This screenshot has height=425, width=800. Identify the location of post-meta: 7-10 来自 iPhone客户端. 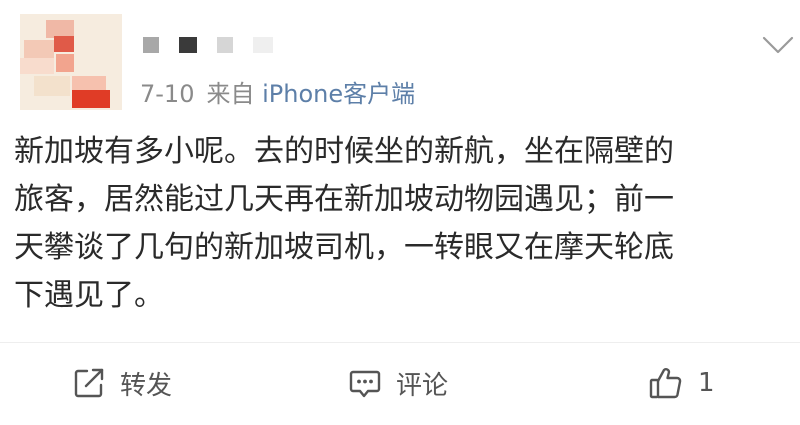
(277, 94).